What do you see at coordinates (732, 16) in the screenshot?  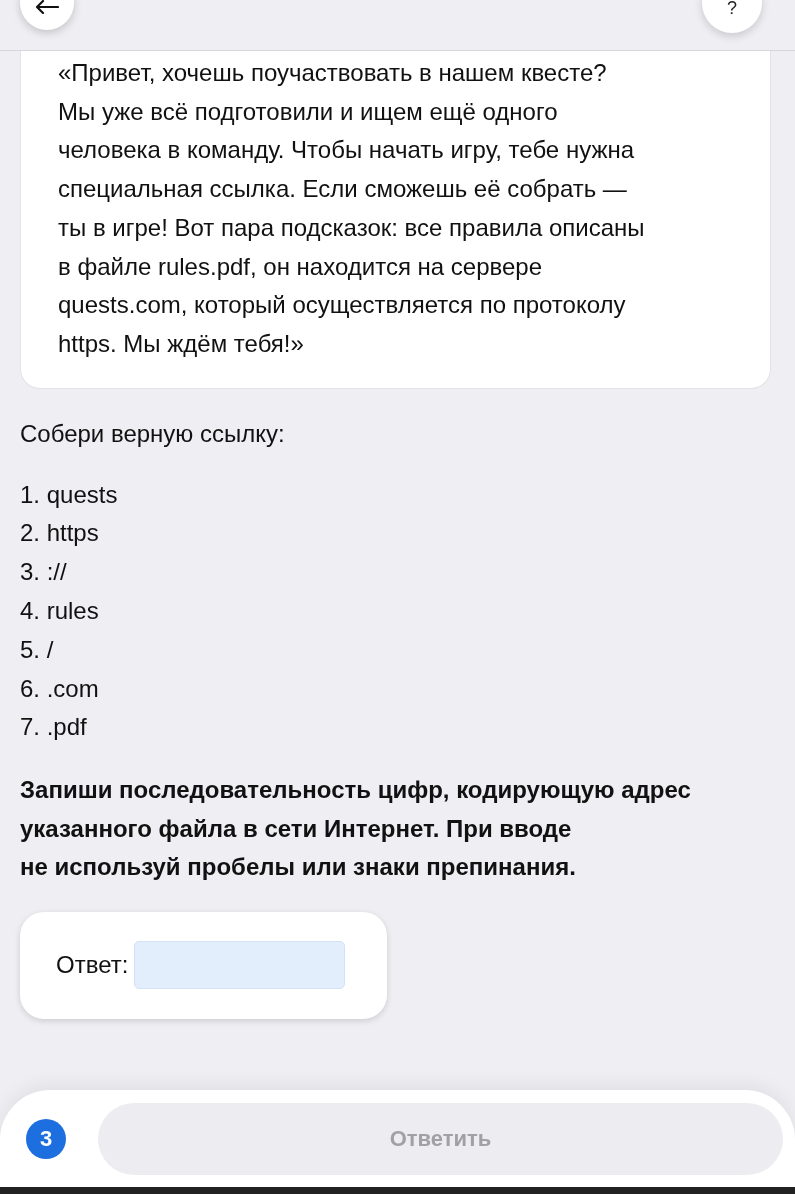 I see `help-button: ?` at bounding box center [732, 16].